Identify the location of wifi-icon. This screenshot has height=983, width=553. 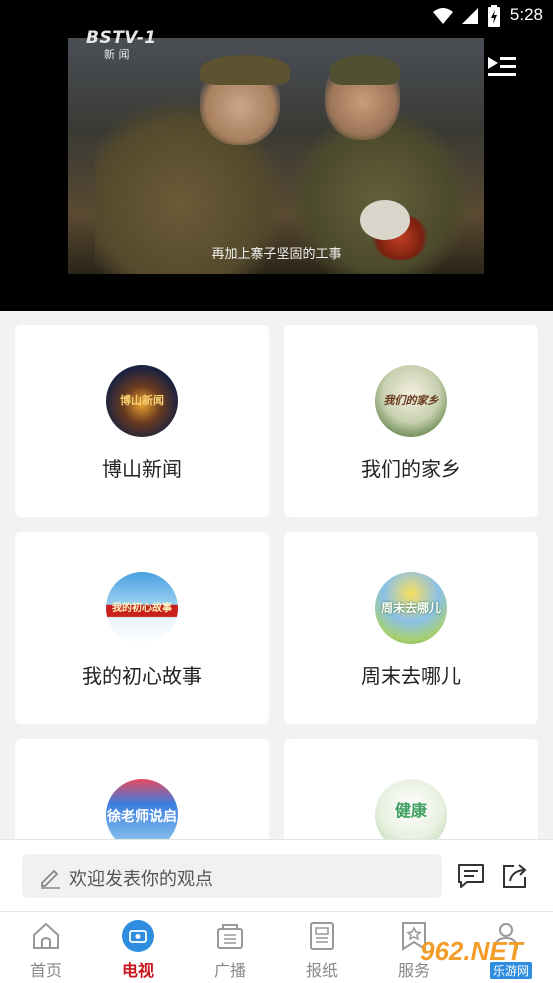
(443, 16).